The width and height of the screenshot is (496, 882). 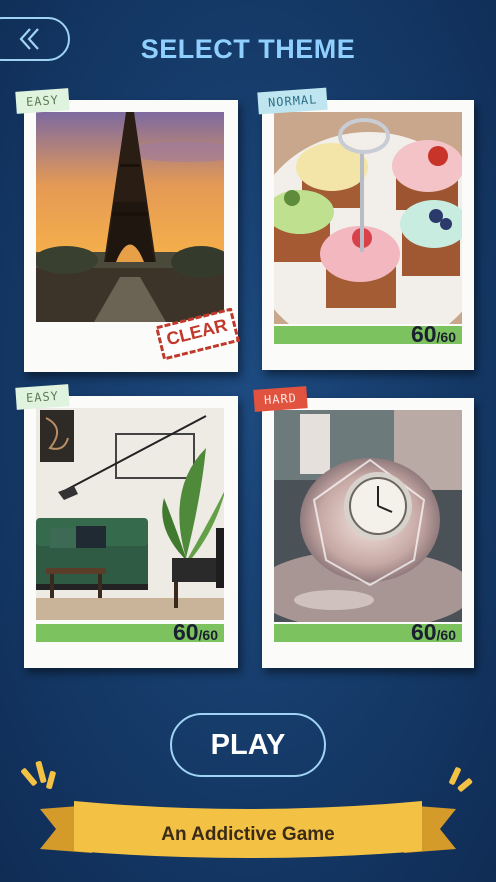 I want to click on theme-card-cupcakes: 60/60 NORMAL, so click(x=365, y=228).